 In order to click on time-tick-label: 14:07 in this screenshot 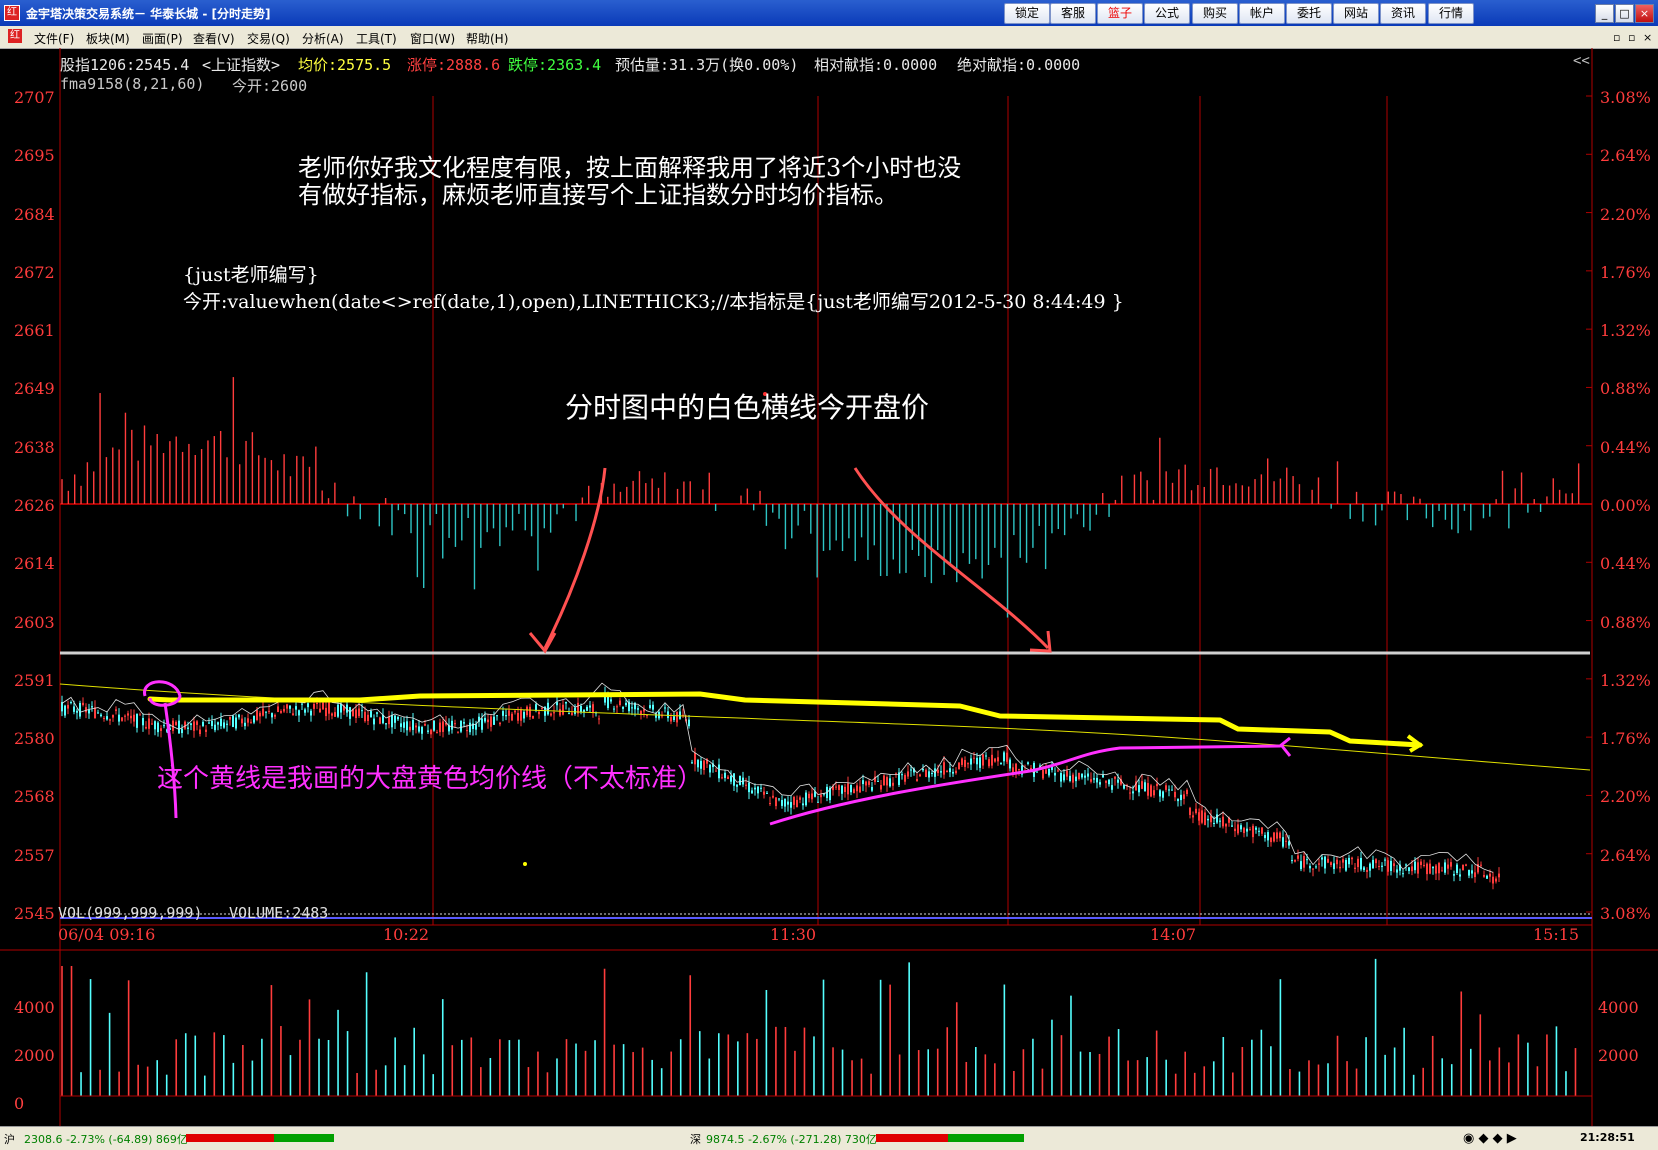, I will do `click(1173, 934)`.